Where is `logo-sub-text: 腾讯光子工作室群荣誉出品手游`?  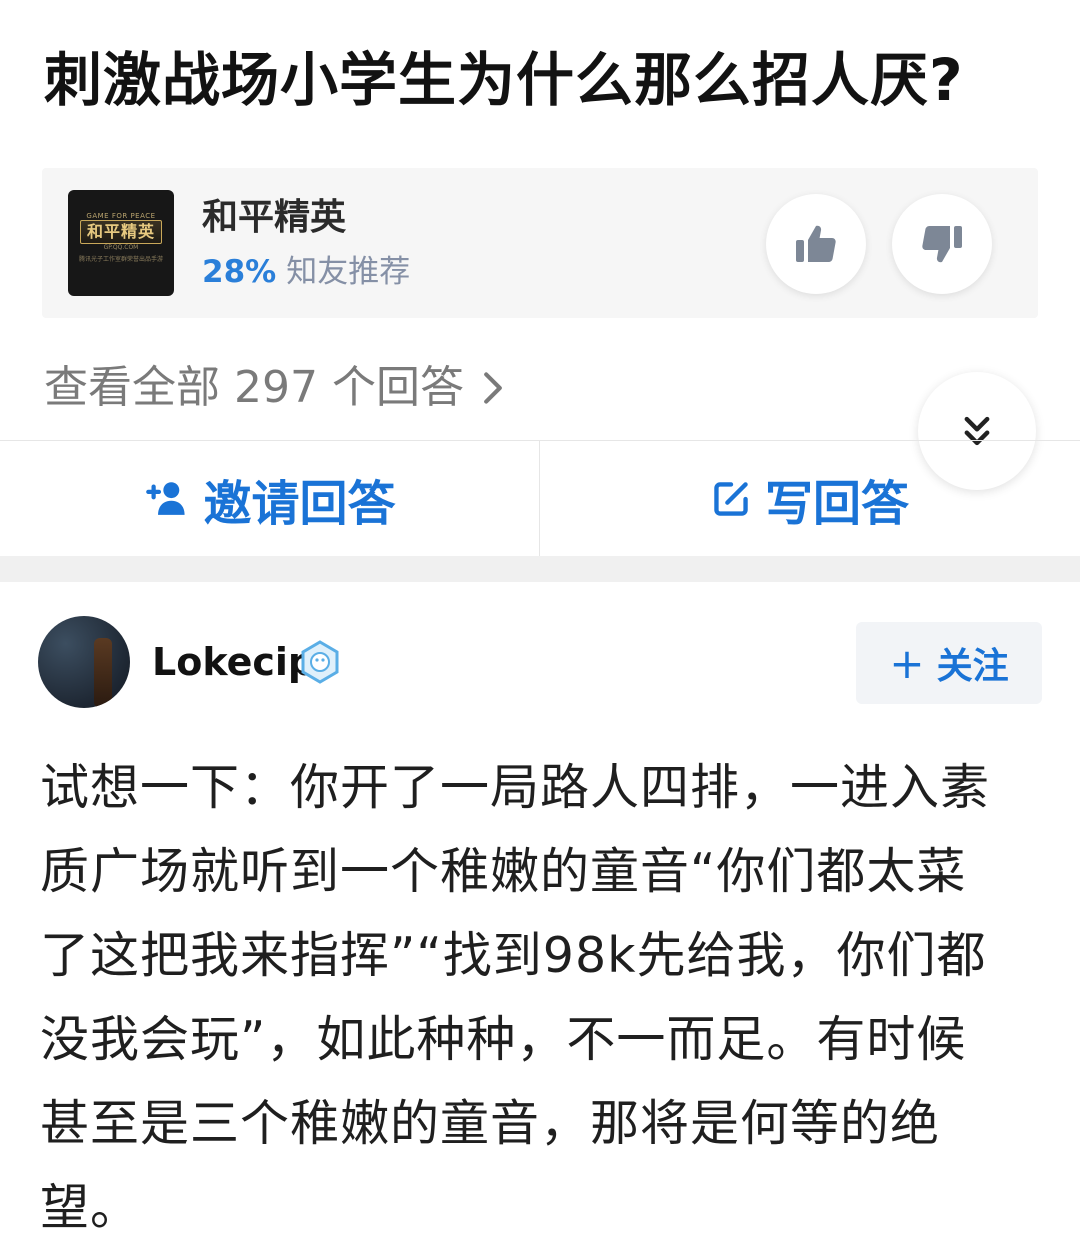 logo-sub-text: 腾讯光子工作室群荣誉出品手游 is located at coordinates (120, 259).